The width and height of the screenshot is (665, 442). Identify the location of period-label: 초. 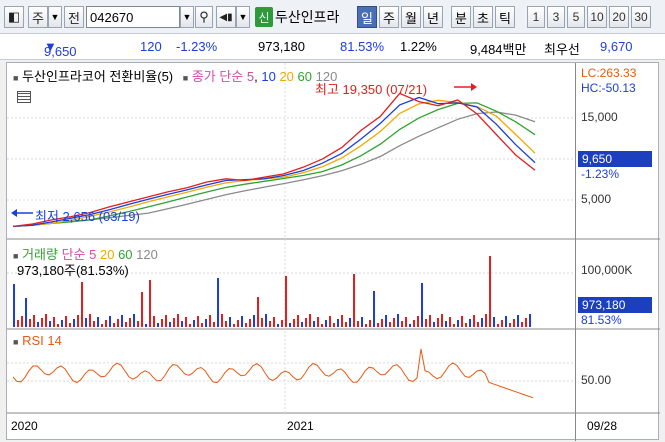
(483, 18).